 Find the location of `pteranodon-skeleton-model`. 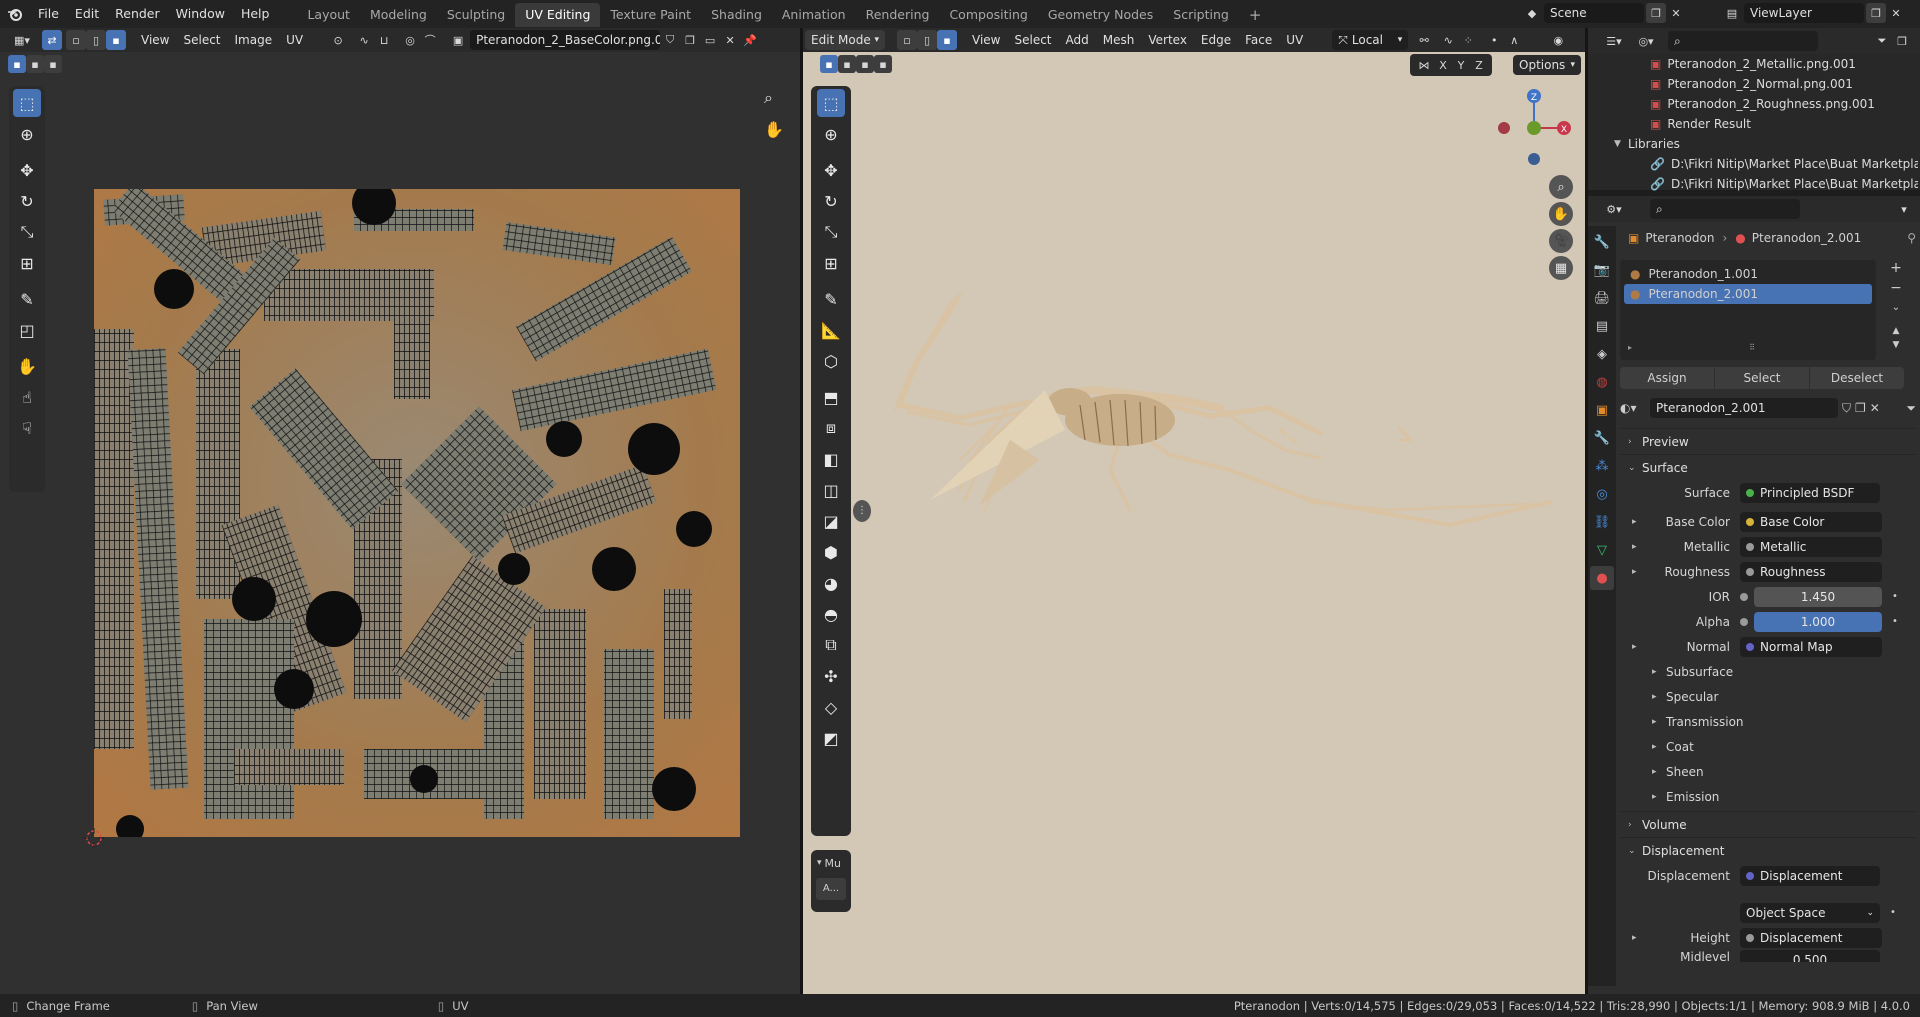

pteranodon-skeleton-model is located at coordinates (1225, 415).